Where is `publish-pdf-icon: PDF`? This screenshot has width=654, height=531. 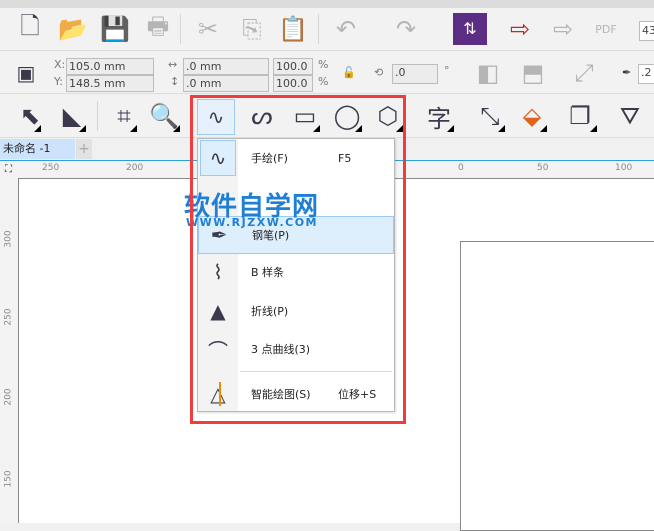 publish-pdf-icon: PDF is located at coordinates (606, 29).